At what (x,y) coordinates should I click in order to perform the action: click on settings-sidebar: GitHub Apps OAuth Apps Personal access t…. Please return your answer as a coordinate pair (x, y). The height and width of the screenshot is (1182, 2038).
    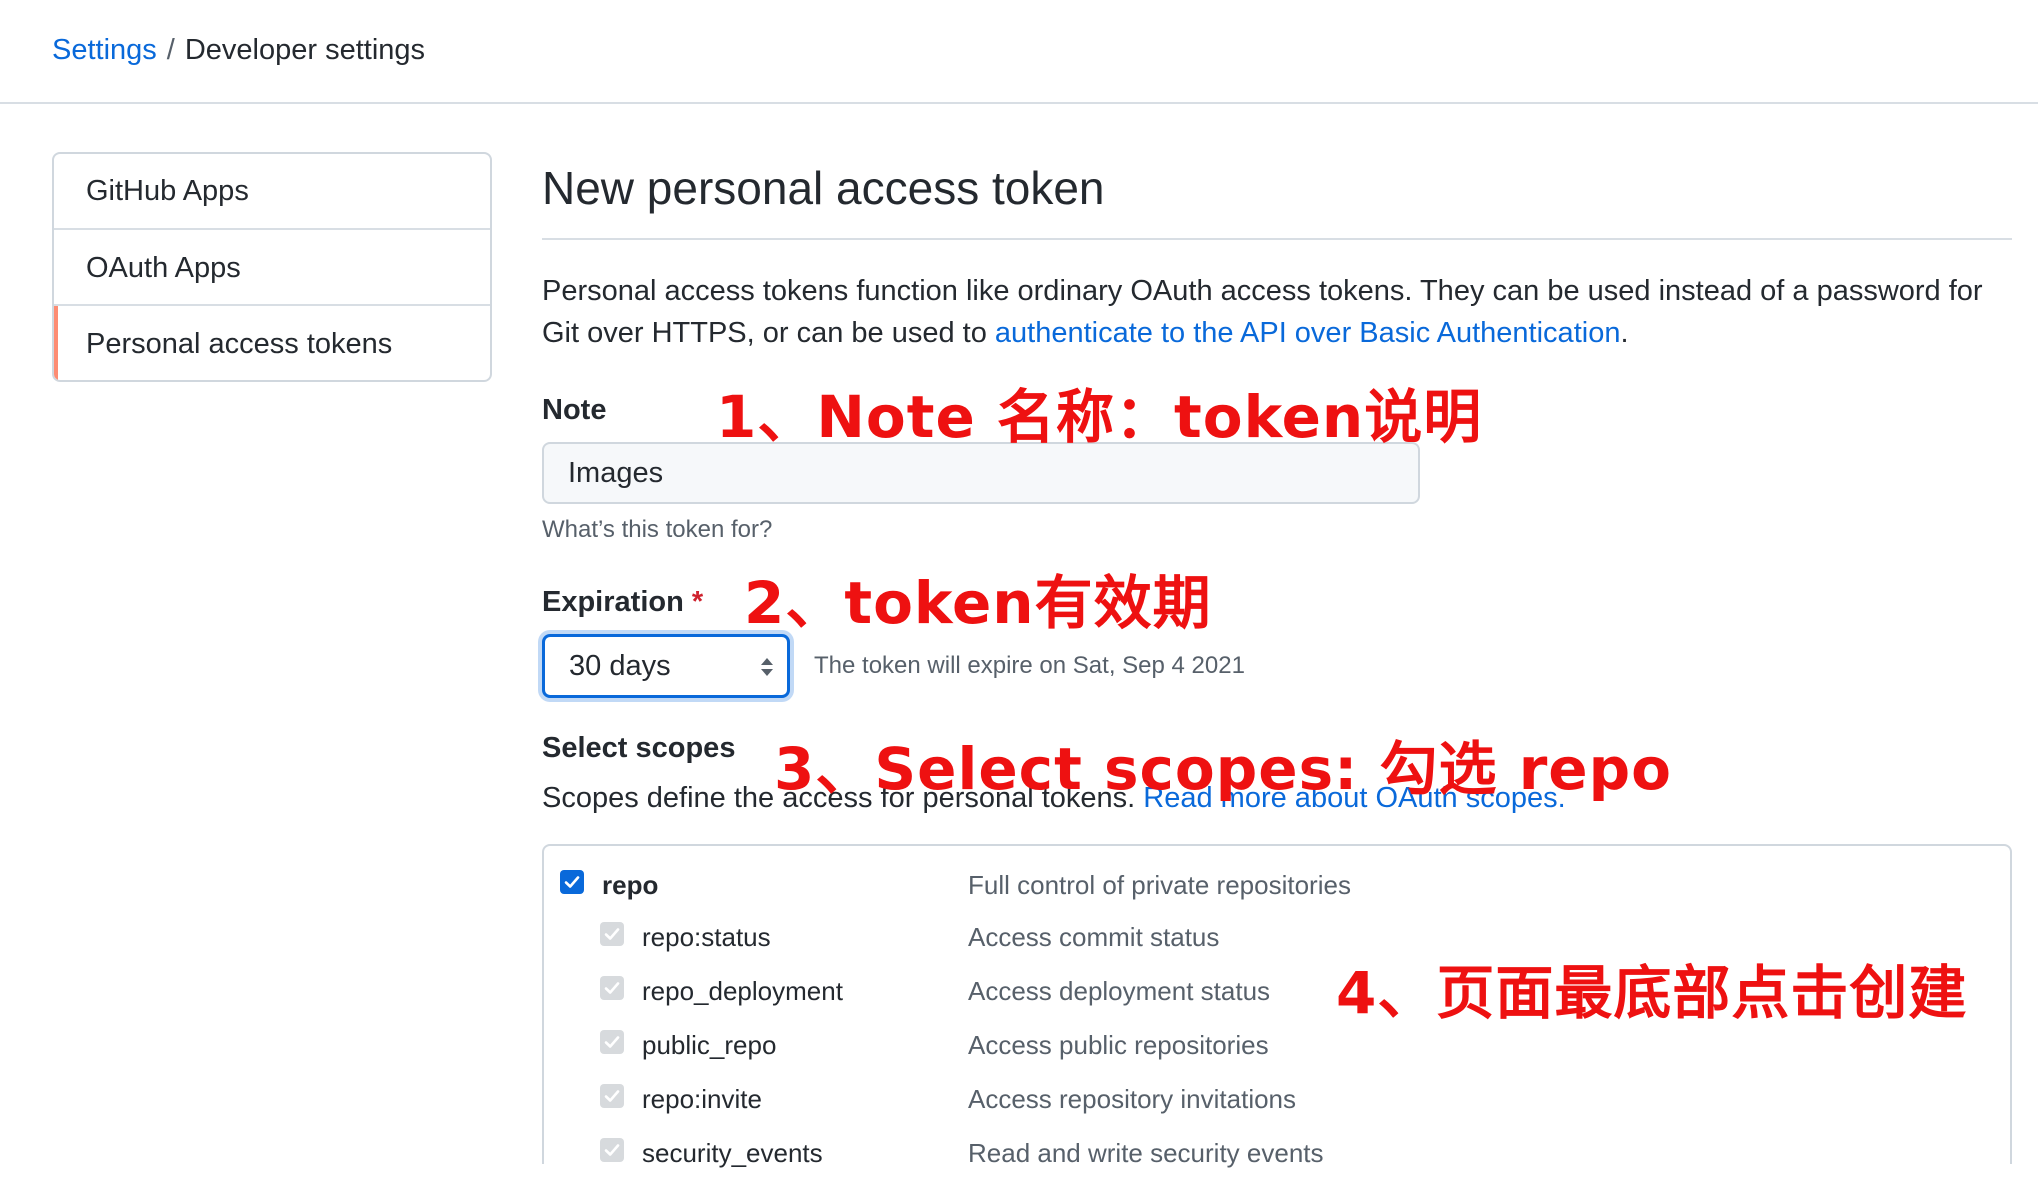
    Looking at the image, I should click on (272, 267).